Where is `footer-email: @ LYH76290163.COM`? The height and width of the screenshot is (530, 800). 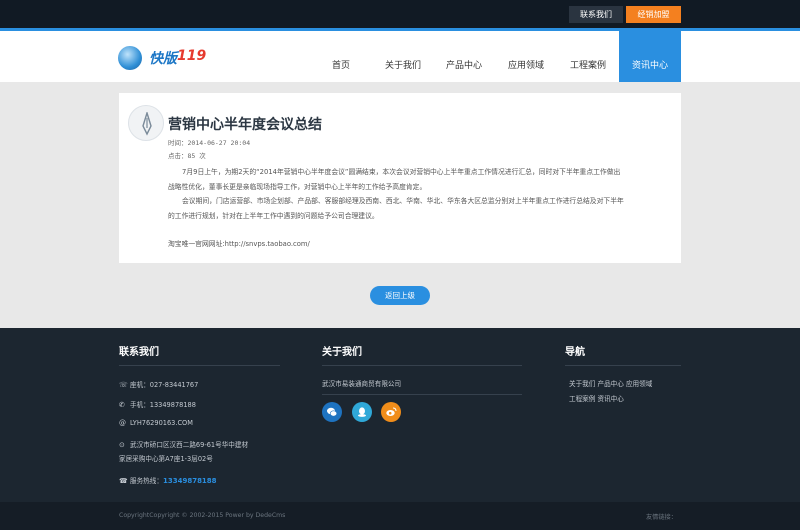 footer-email: @ LYH76290163.COM is located at coordinates (156, 423).